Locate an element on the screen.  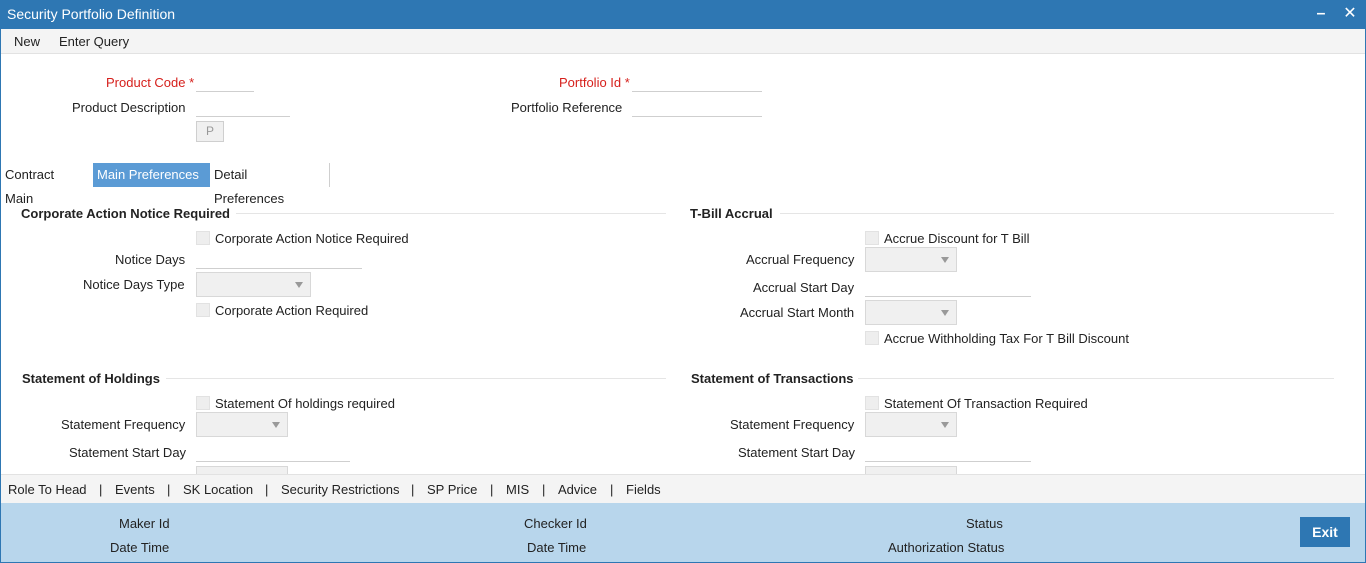
holdings-clipped-select is located at coordinates (242, 470).